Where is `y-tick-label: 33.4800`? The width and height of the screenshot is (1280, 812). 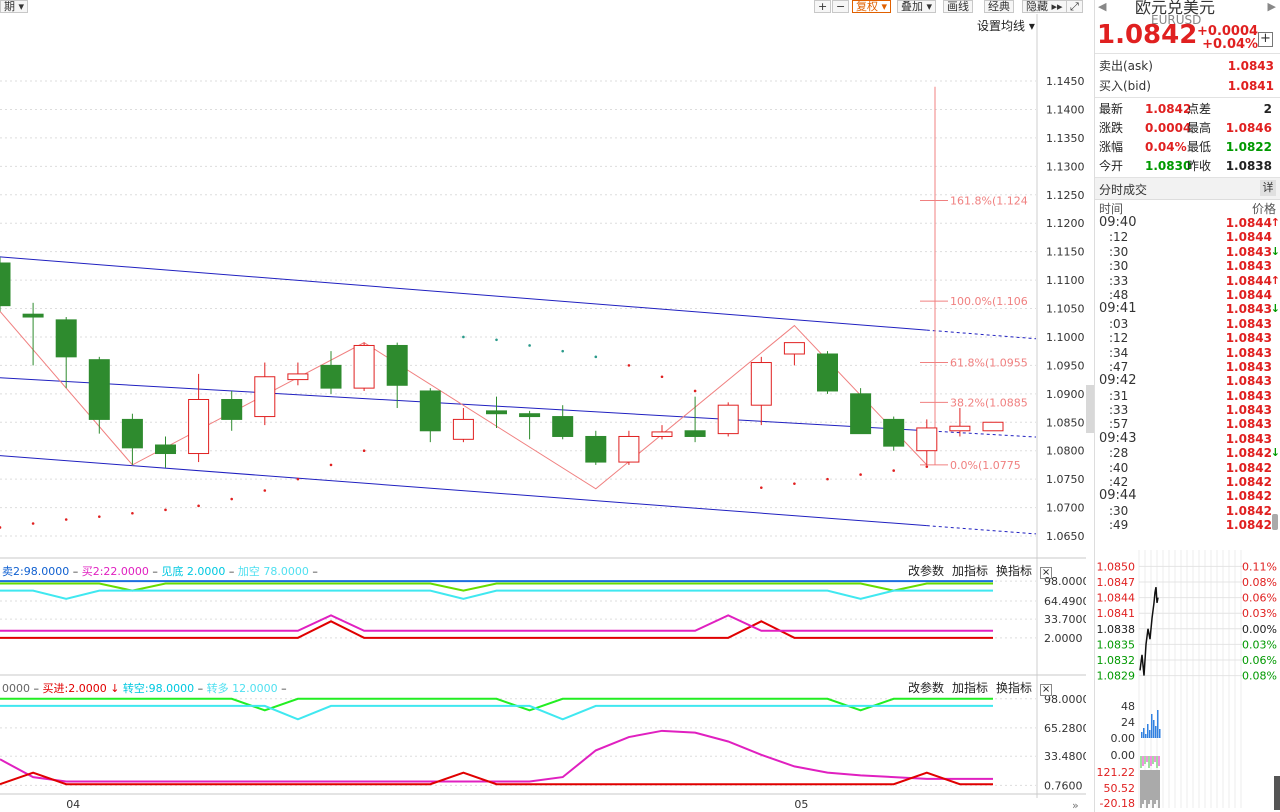
y-tick-label: 33.4800 is located at coordinates (1065, 756).